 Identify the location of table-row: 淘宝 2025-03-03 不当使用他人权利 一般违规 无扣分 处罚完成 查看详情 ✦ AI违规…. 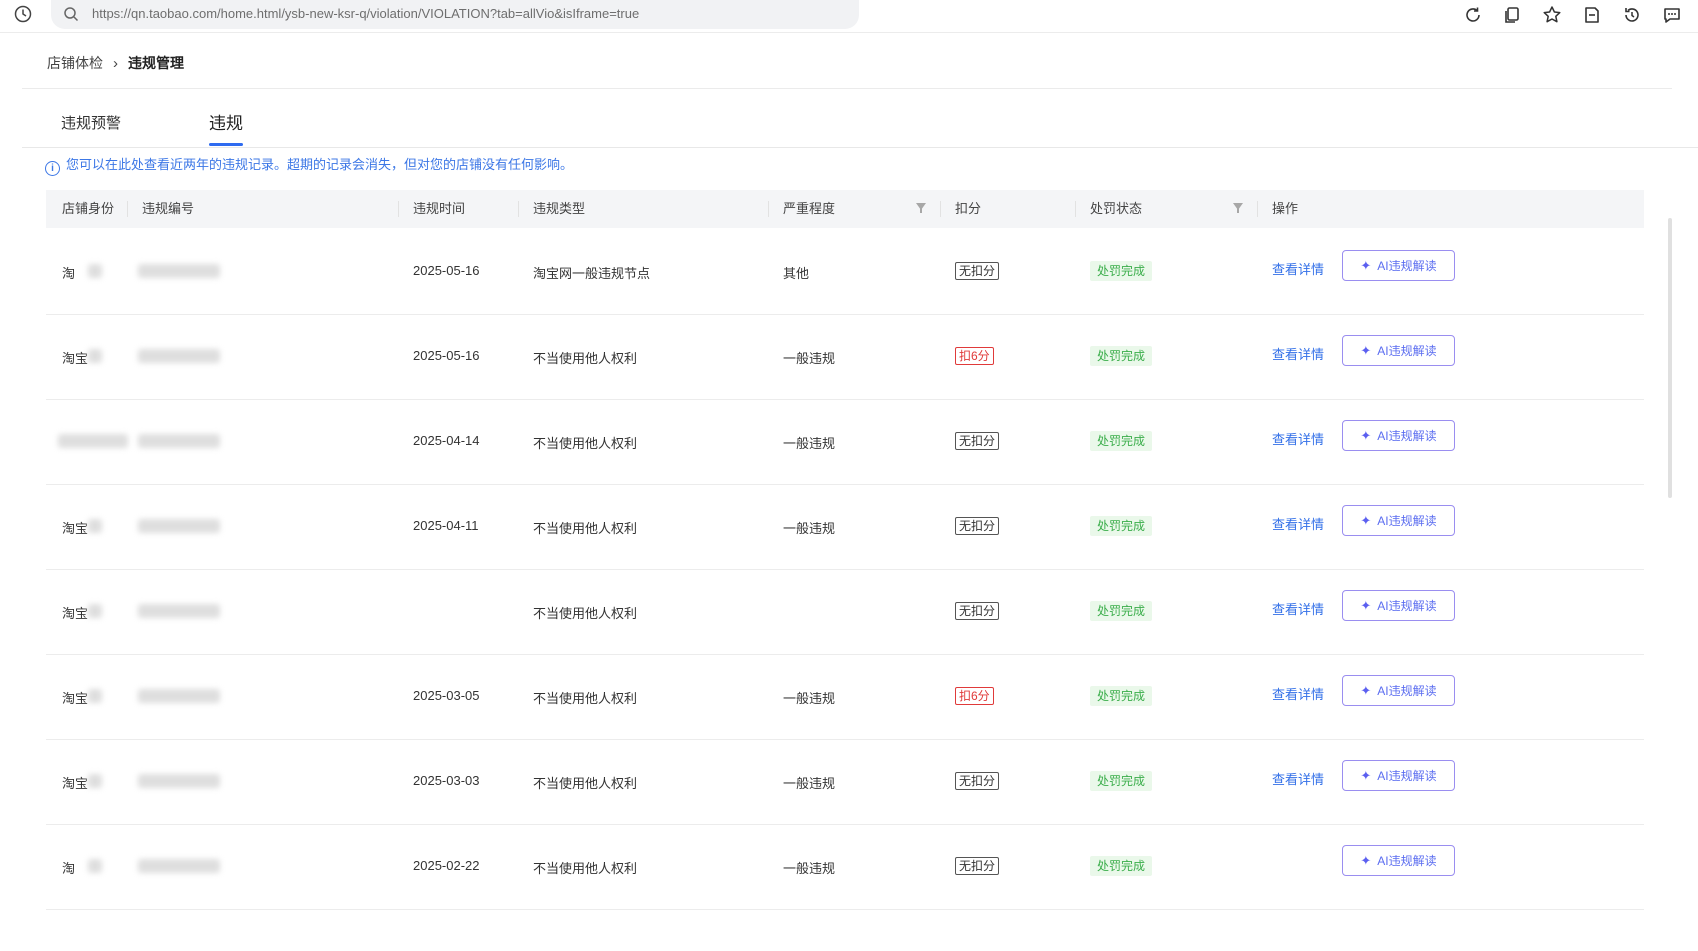
(845, 782).